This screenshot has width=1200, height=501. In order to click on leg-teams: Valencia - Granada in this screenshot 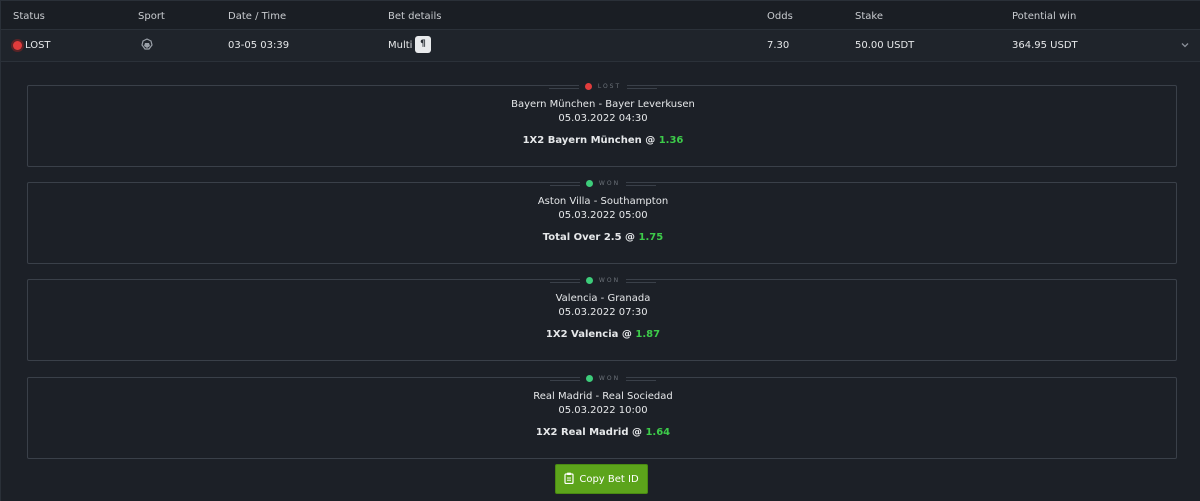, I will do `click(603, 298)`.